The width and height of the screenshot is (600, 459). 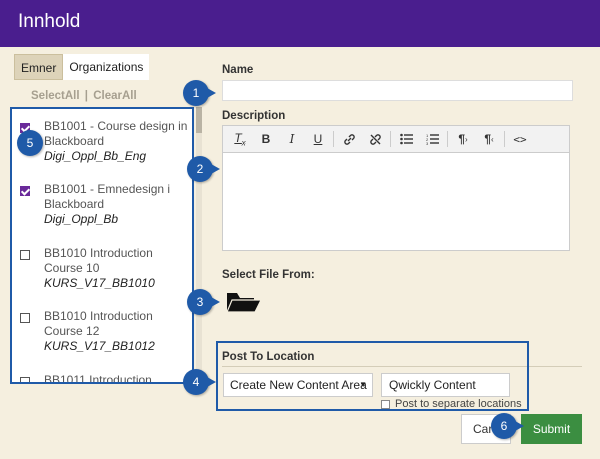 I want to click on callout-badge-3: 3, so click(x=203, y=302).